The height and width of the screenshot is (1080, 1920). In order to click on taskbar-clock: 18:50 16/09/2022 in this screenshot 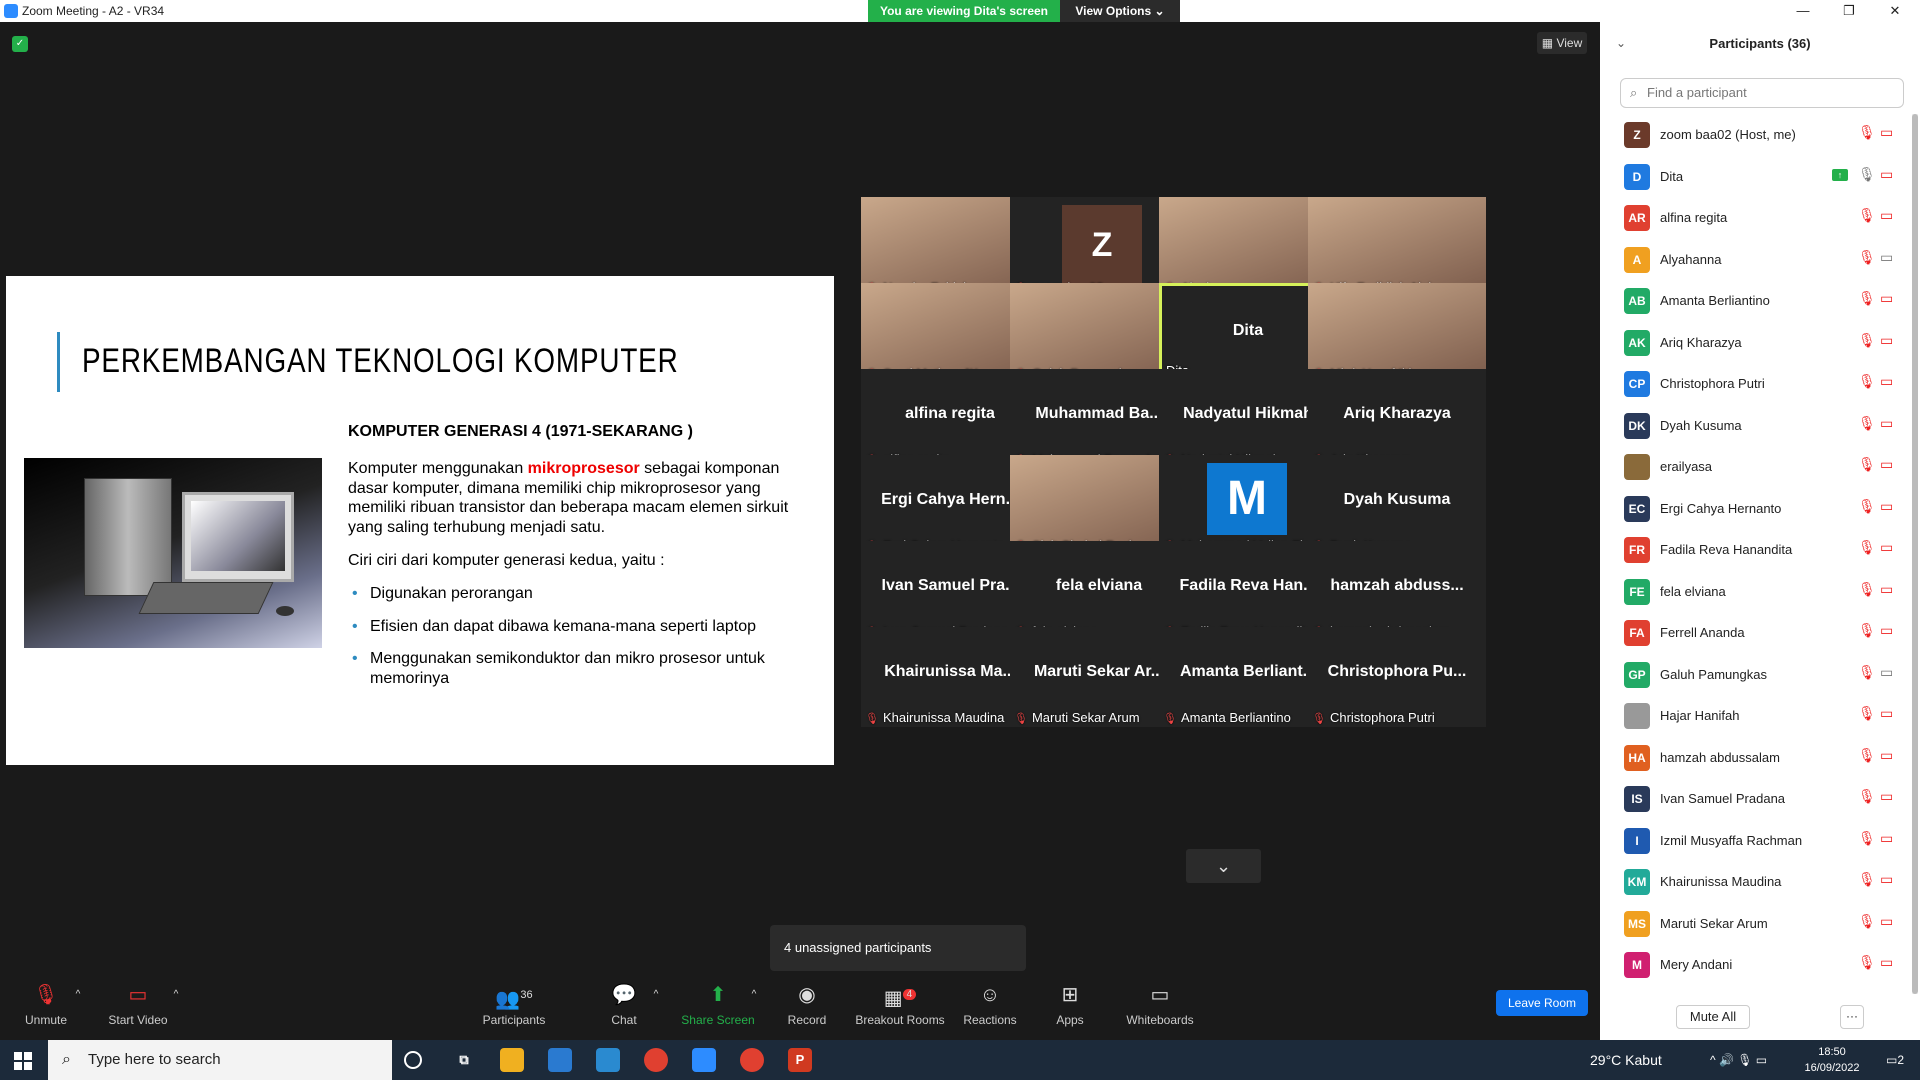, I will do `click(1832, 1060)`.